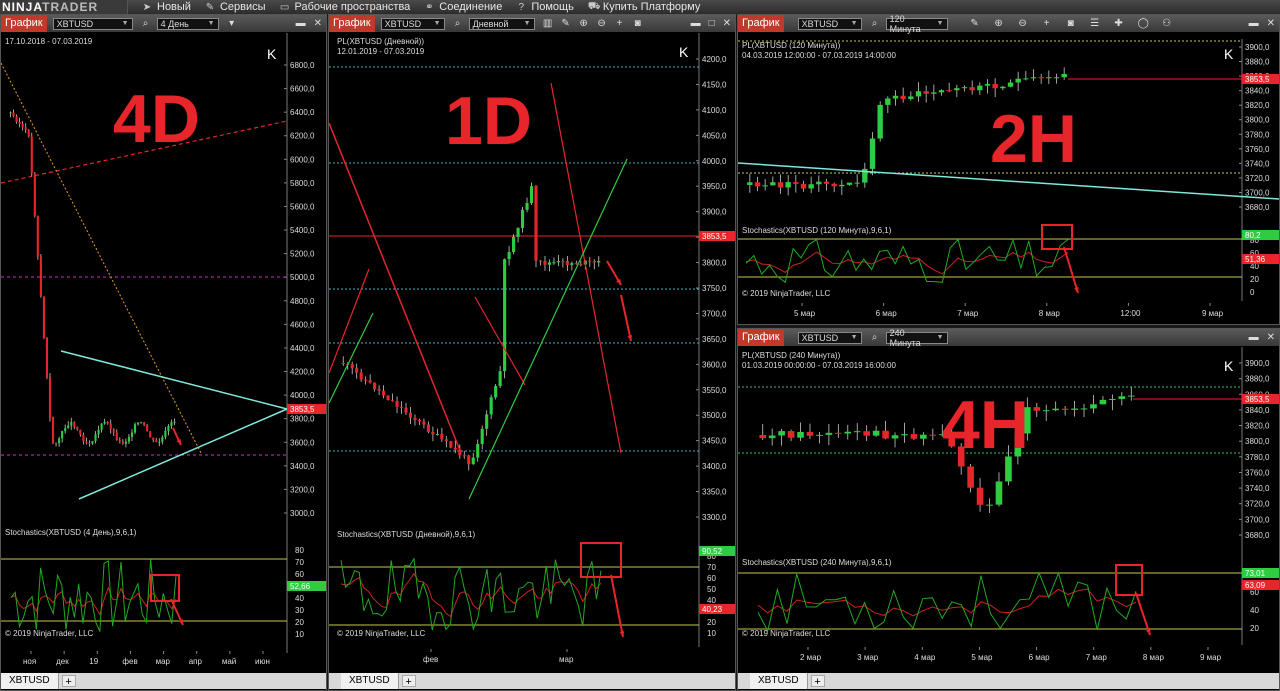  Describe the element at coordinates (302, 372) in the screenshot. I see `price-axis-label: 4200,0` at that location.